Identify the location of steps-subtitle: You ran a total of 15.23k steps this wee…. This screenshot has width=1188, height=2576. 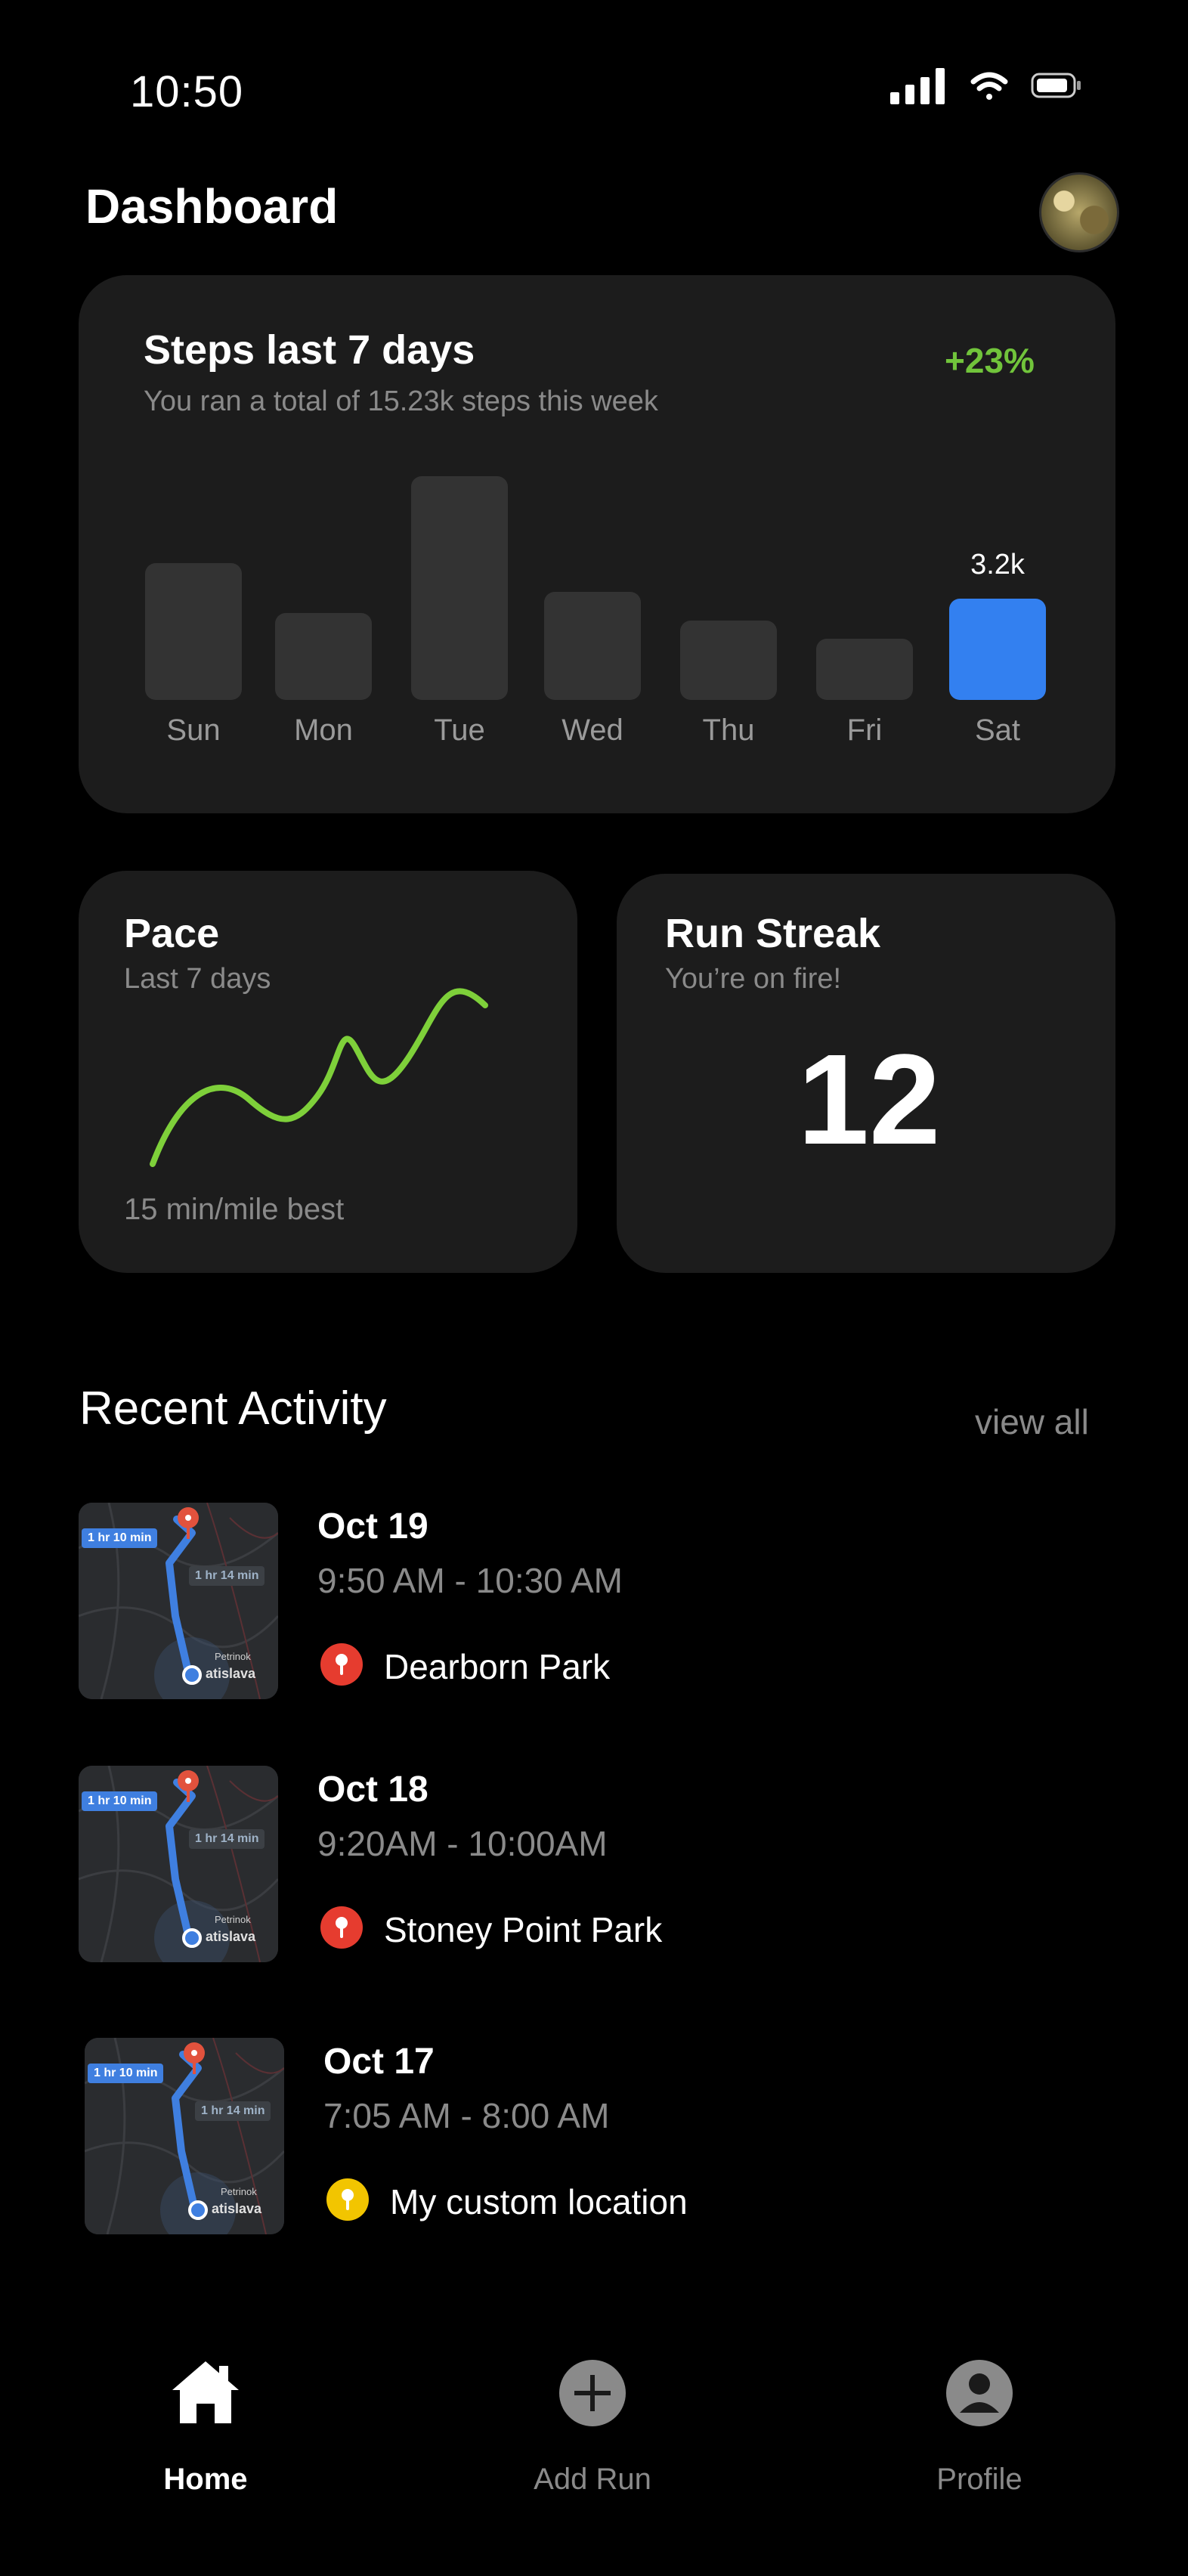
(401, 401).